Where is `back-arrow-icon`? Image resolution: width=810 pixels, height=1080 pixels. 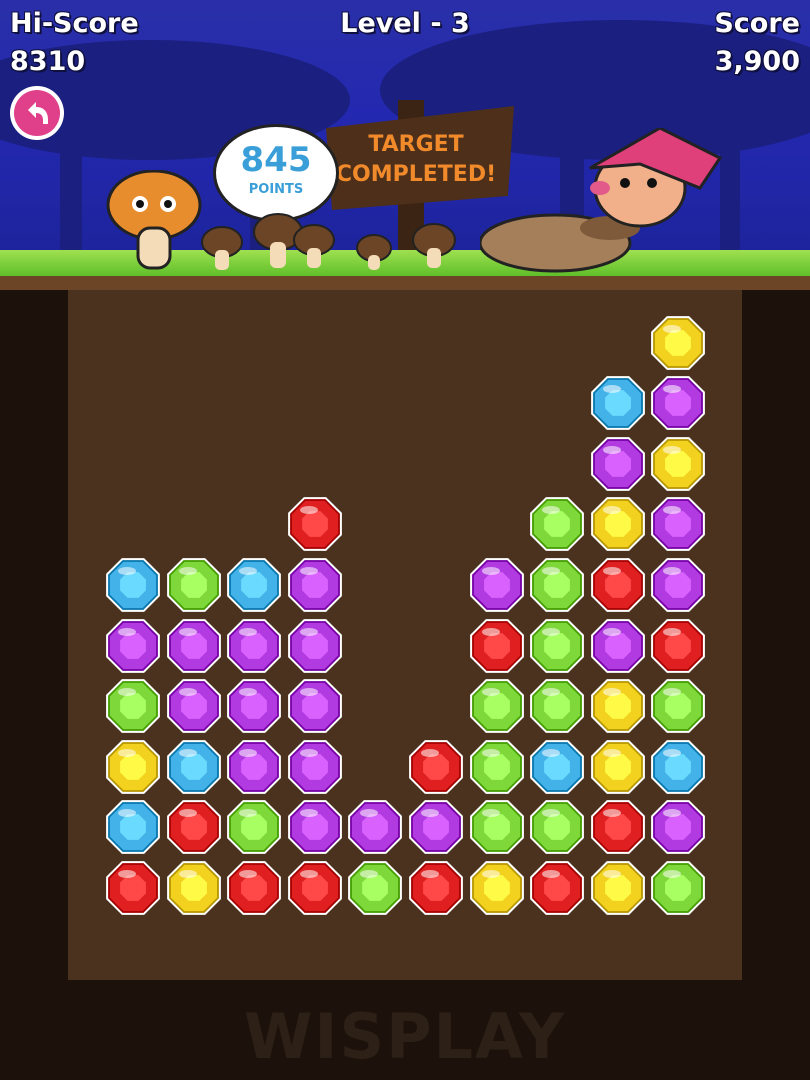
back-arrow-icon is located at coordinates (38, 113).